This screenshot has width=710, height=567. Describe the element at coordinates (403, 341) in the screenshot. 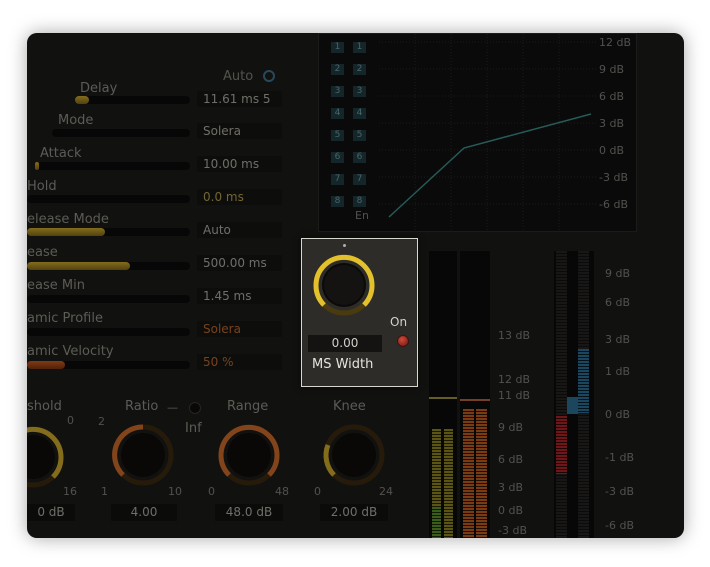

I see `ms-on-led-button` at that location.